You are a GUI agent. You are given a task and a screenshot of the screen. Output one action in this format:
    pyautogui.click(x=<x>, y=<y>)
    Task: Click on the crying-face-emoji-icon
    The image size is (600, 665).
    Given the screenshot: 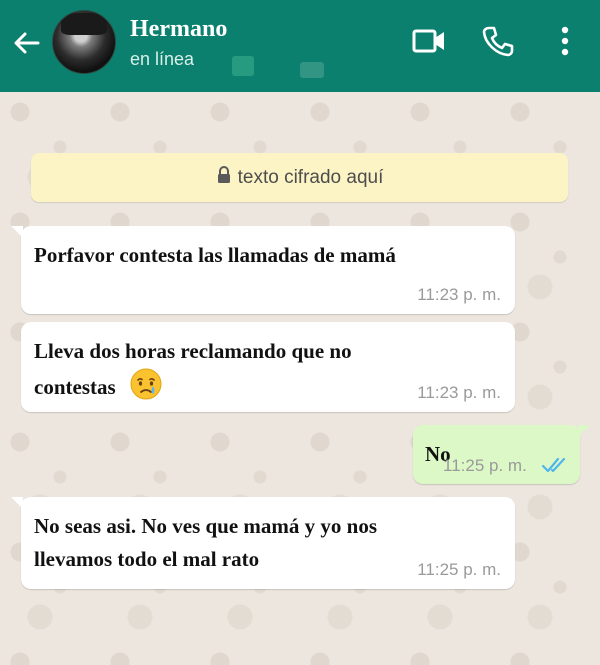 What is the action you would take?
    pyautogui.click(x=146, y=389)
    